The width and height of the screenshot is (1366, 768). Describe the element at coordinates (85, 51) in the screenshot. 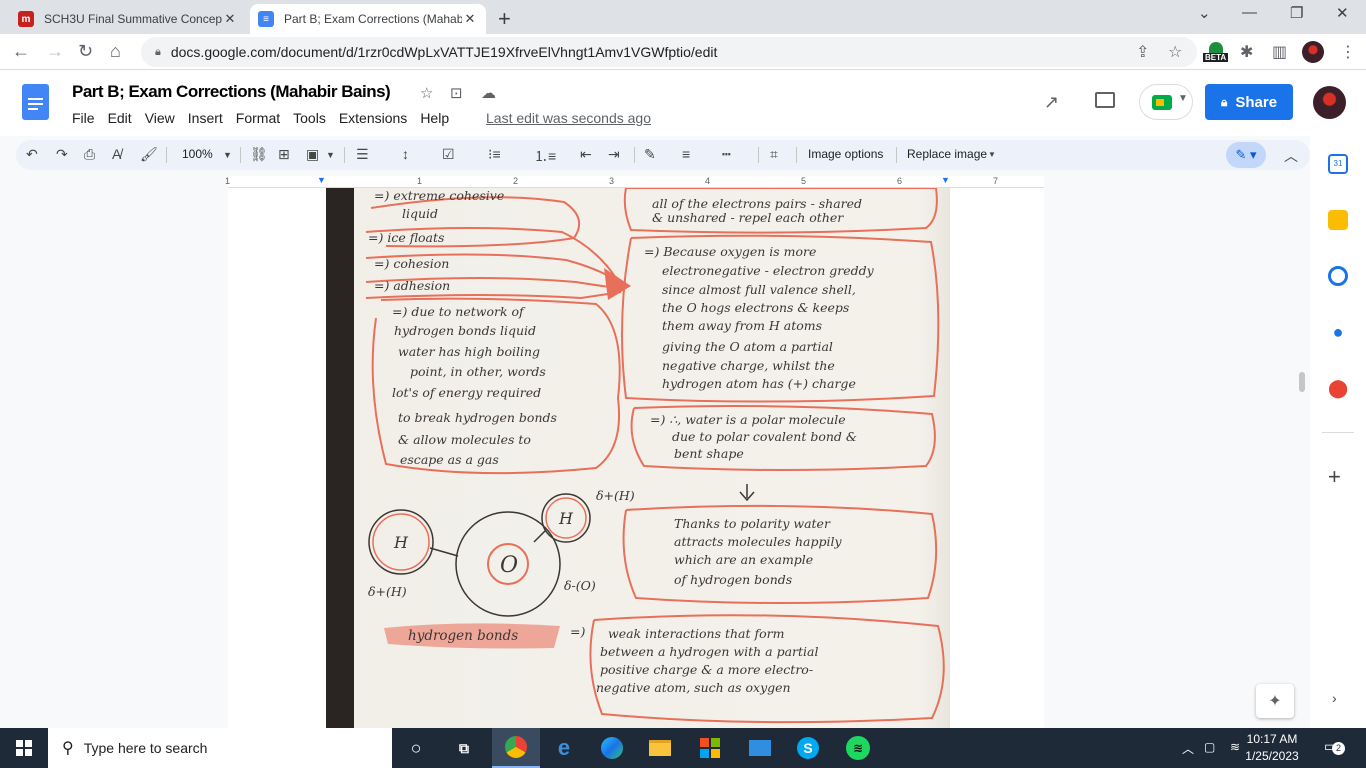

I see `reload-icon: ↻` at that location.